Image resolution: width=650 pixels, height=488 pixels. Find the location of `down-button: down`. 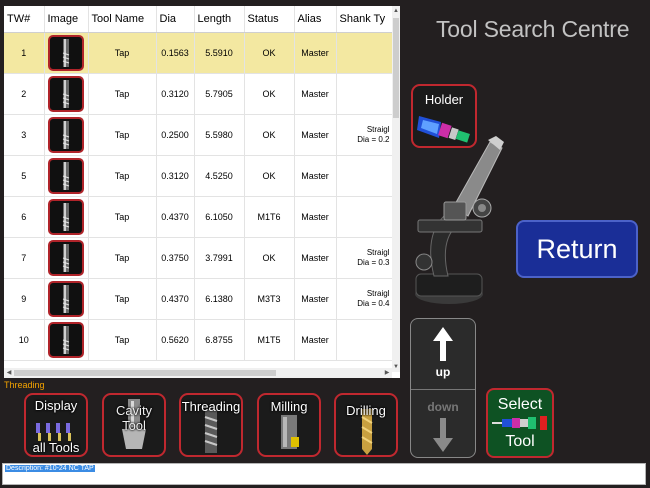

down-button: down is located at coordinates (443, 423).